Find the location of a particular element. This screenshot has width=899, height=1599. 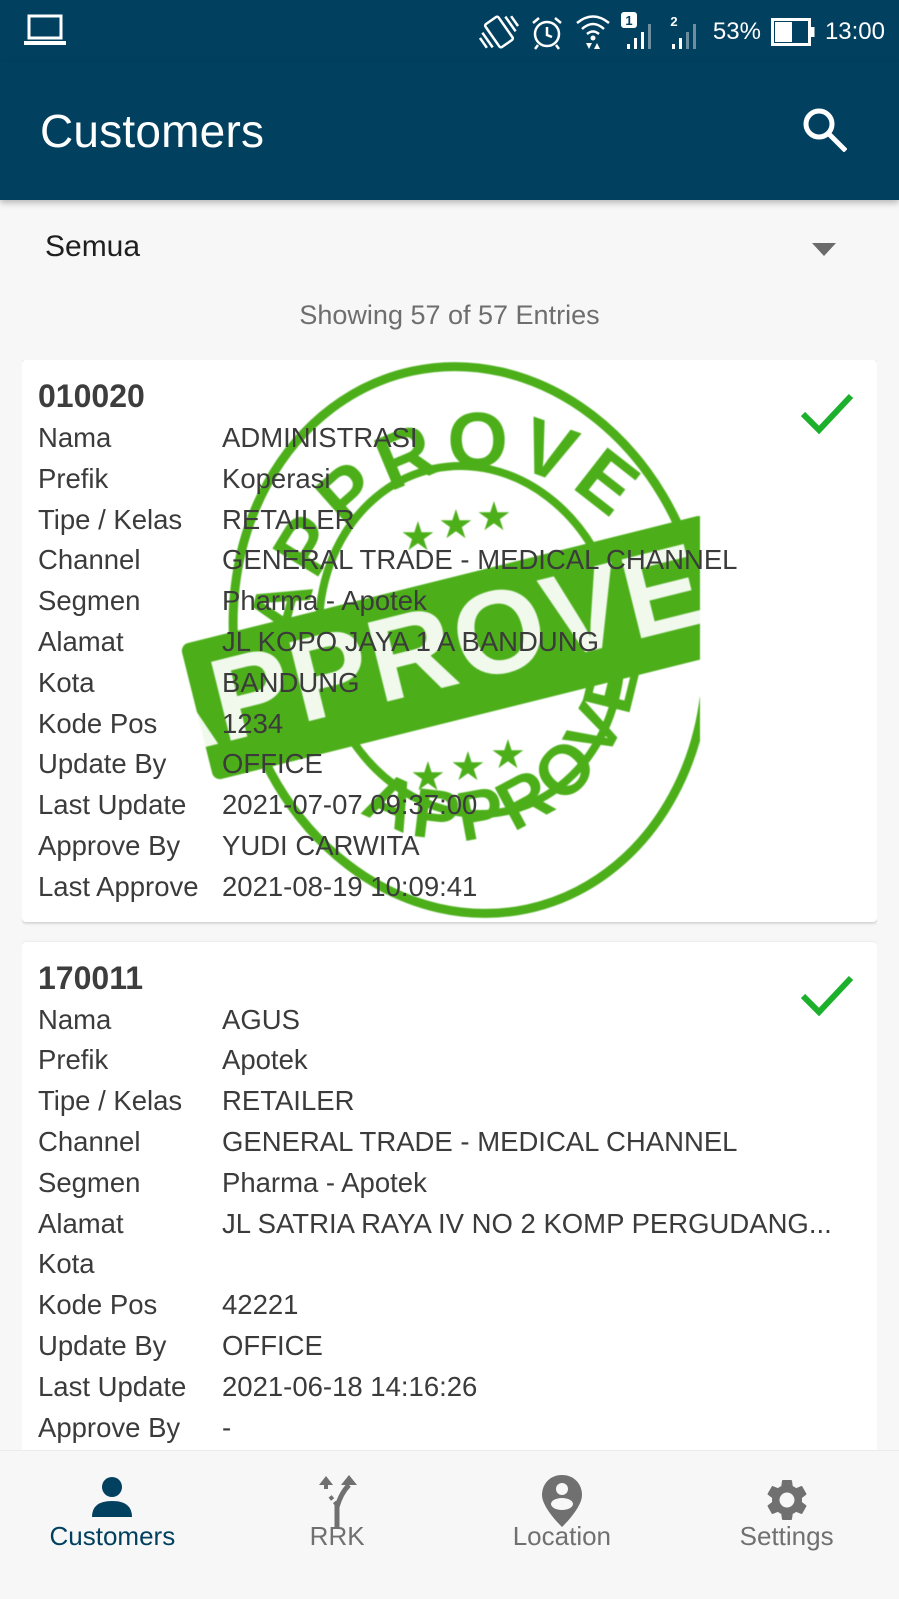

field-value: 1234 is located at coordinates (253, 723).